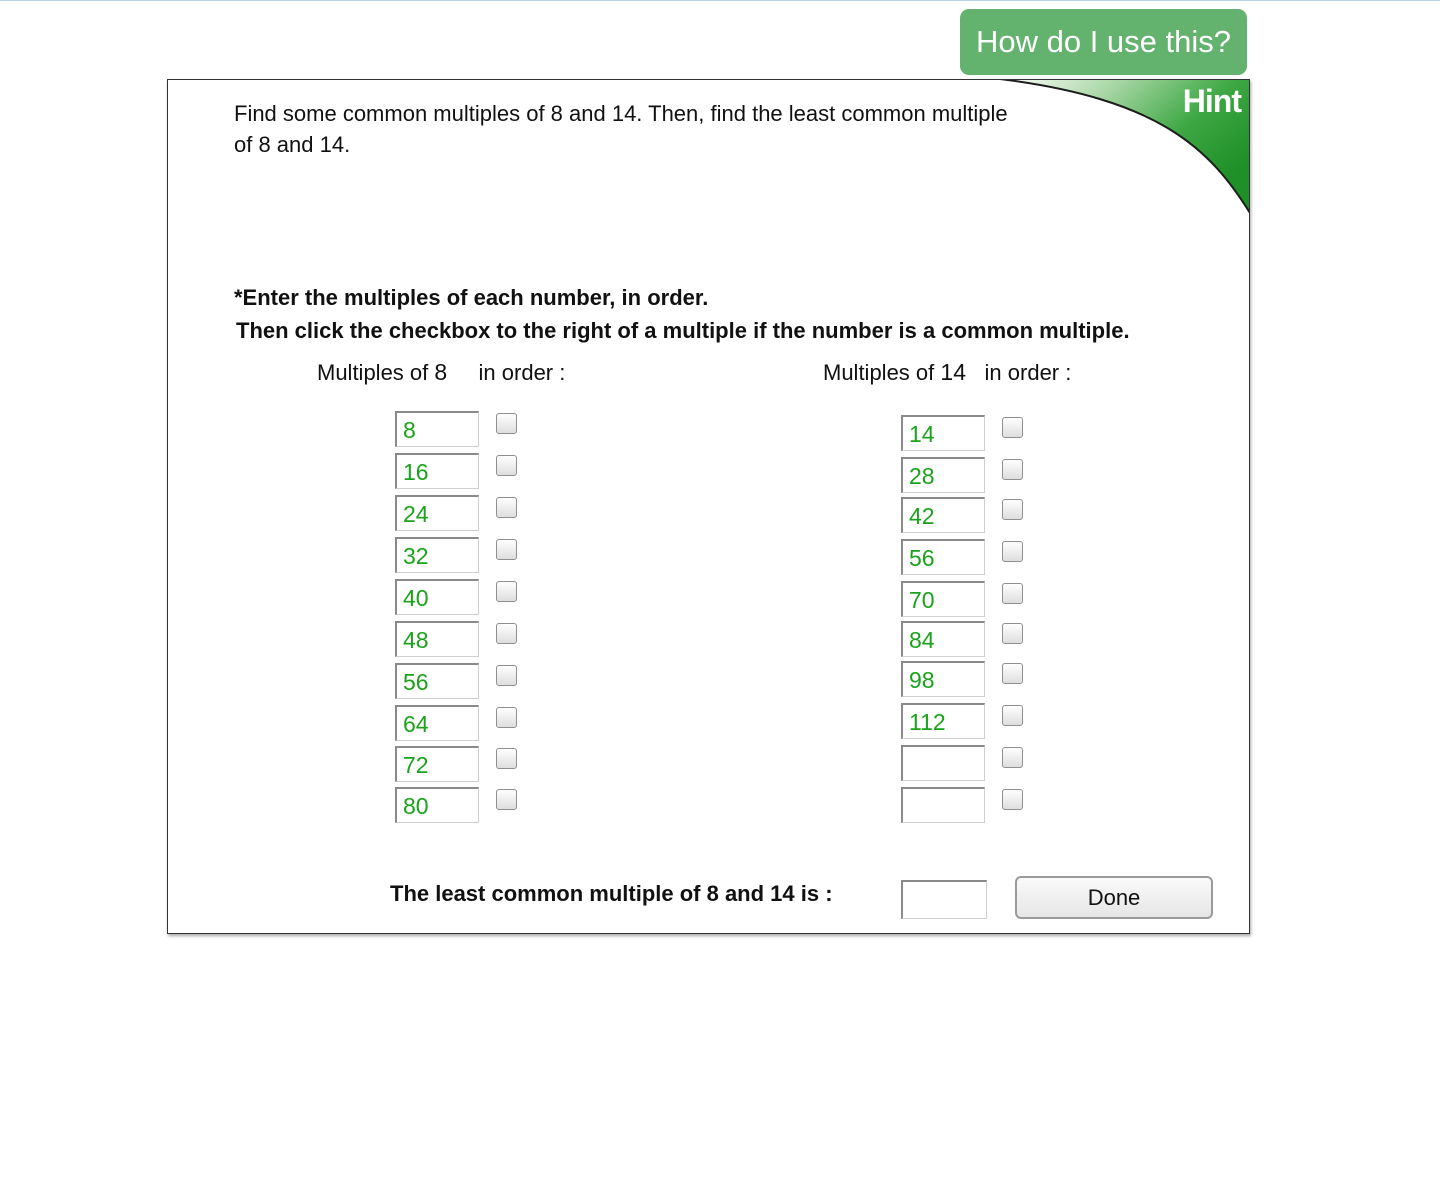 The height and width of the screenshot is (1200, 1440). What do you see at coordinates (720, 0) in the screenshot?
I see `top-border-line` at bounding box center [720, 0].